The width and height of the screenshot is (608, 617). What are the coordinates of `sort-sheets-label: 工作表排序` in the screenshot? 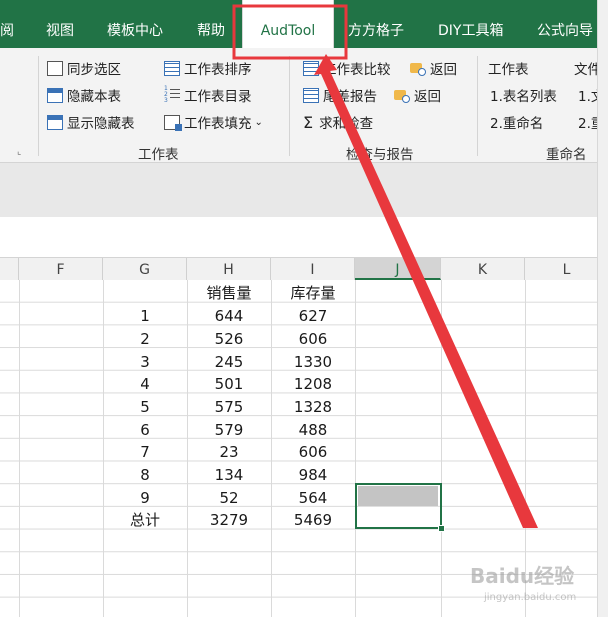 It's located at (218, 70).